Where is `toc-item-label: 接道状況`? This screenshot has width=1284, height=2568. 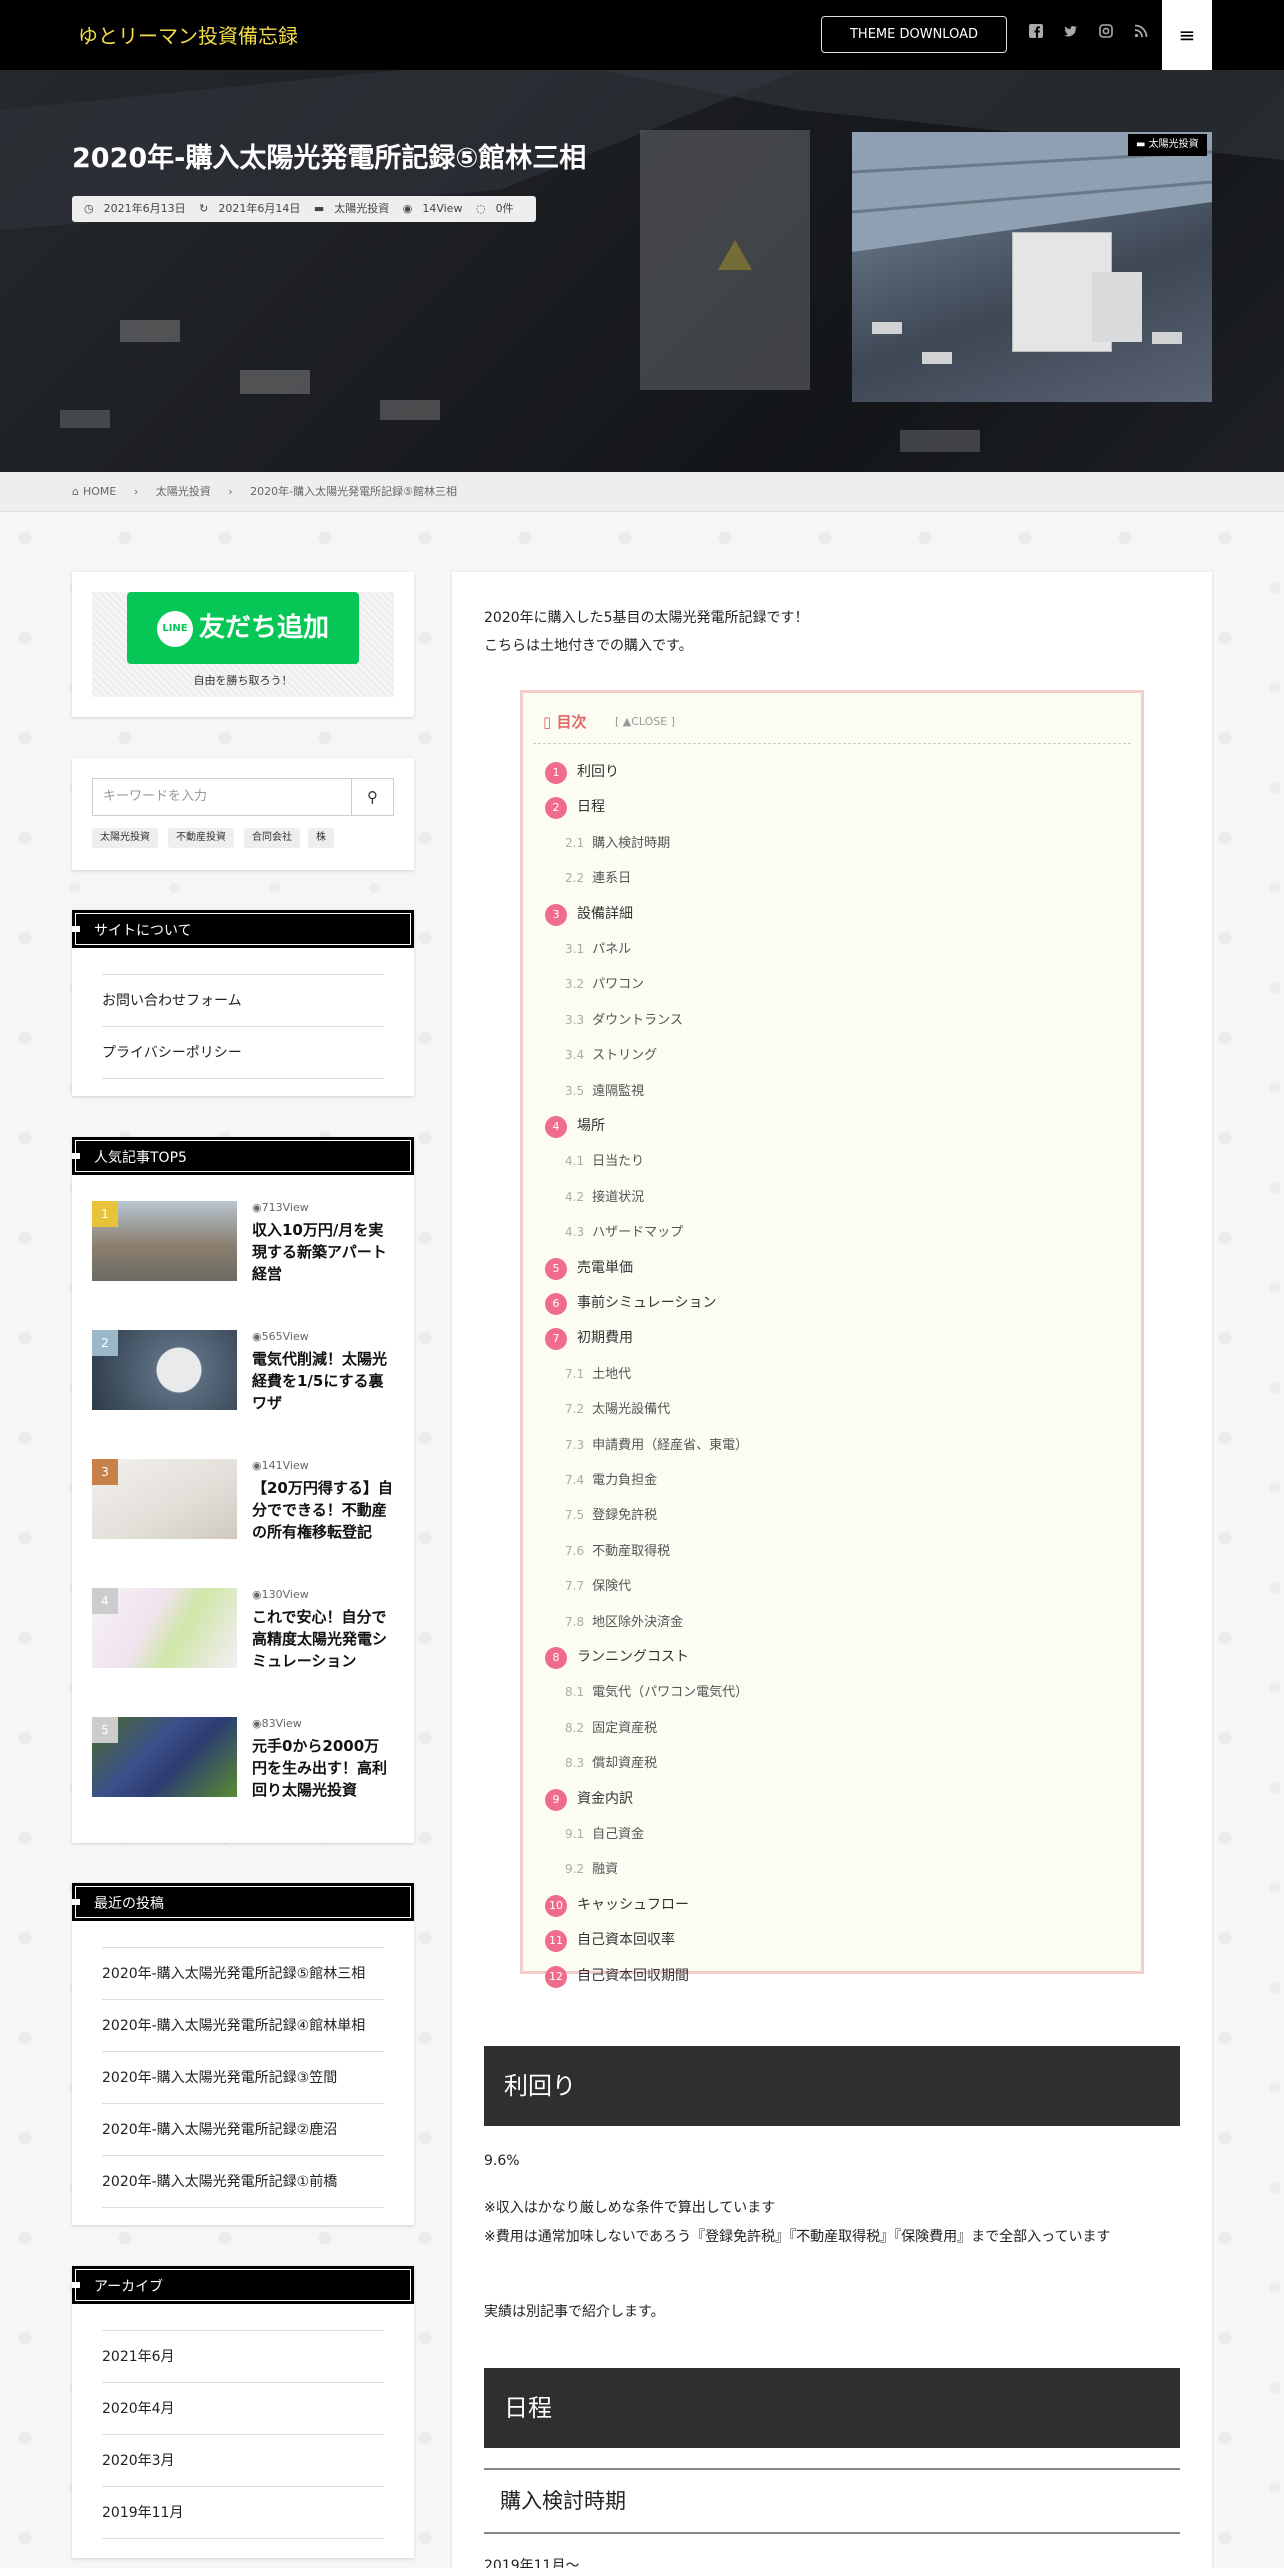
toc-item-label: 接道状況 is located at coordinates (618, 1197).